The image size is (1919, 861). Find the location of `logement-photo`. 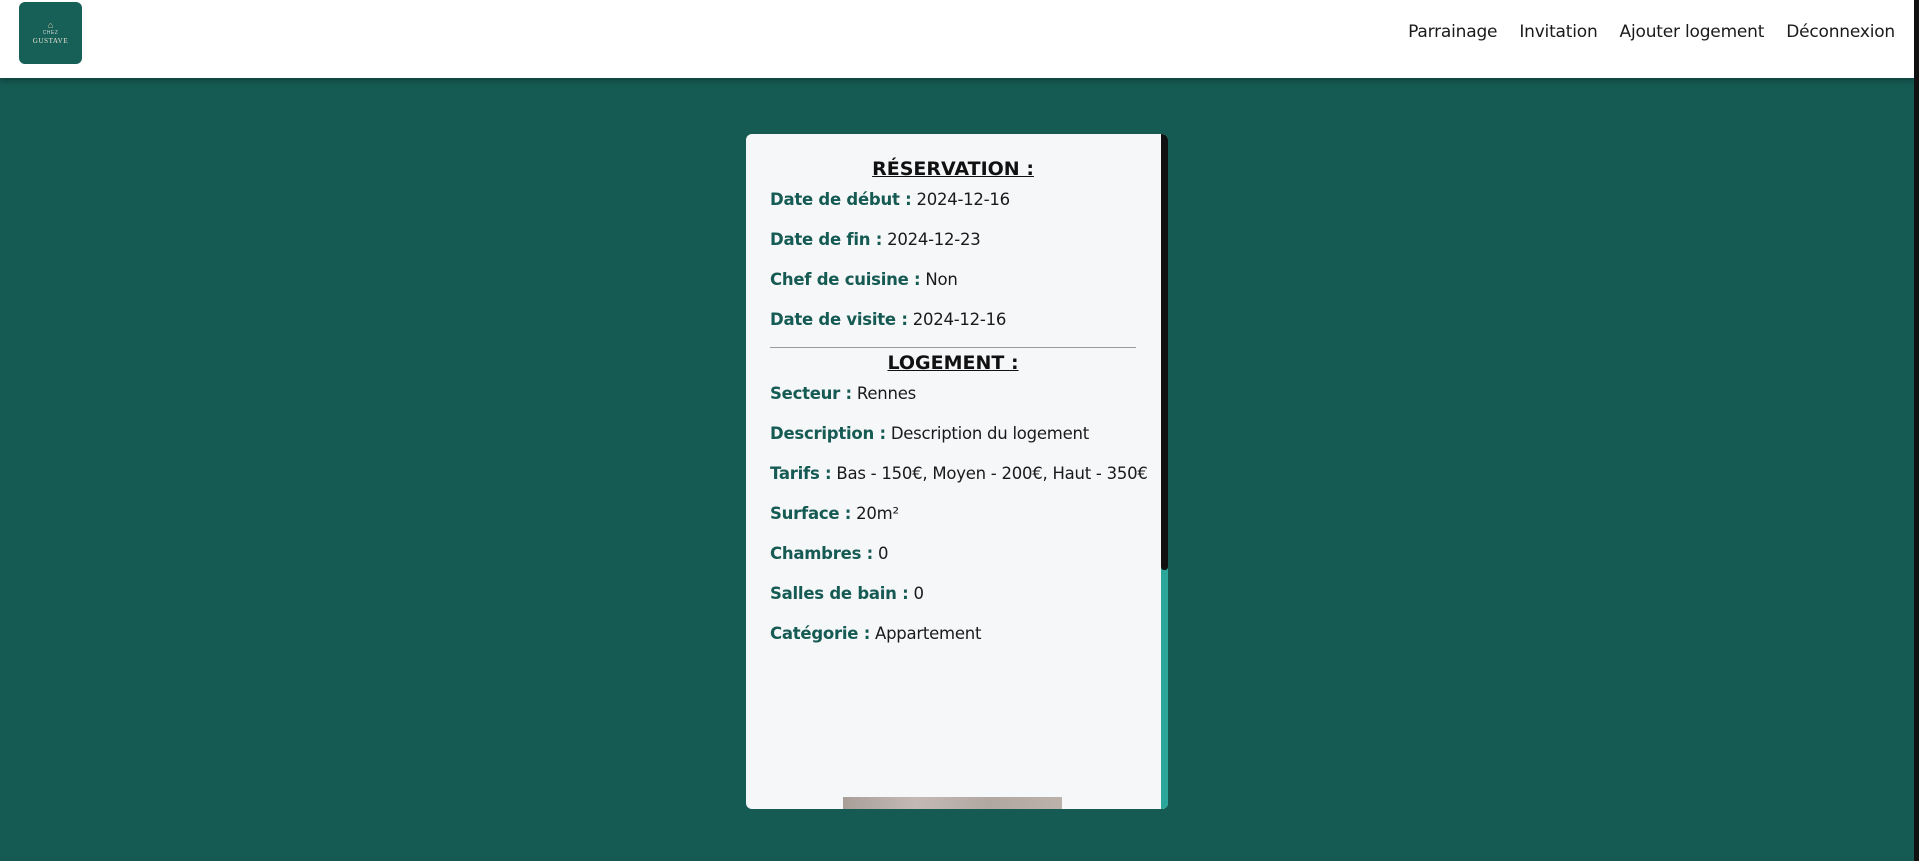

logement-photo is located at coordinates (952, 803).